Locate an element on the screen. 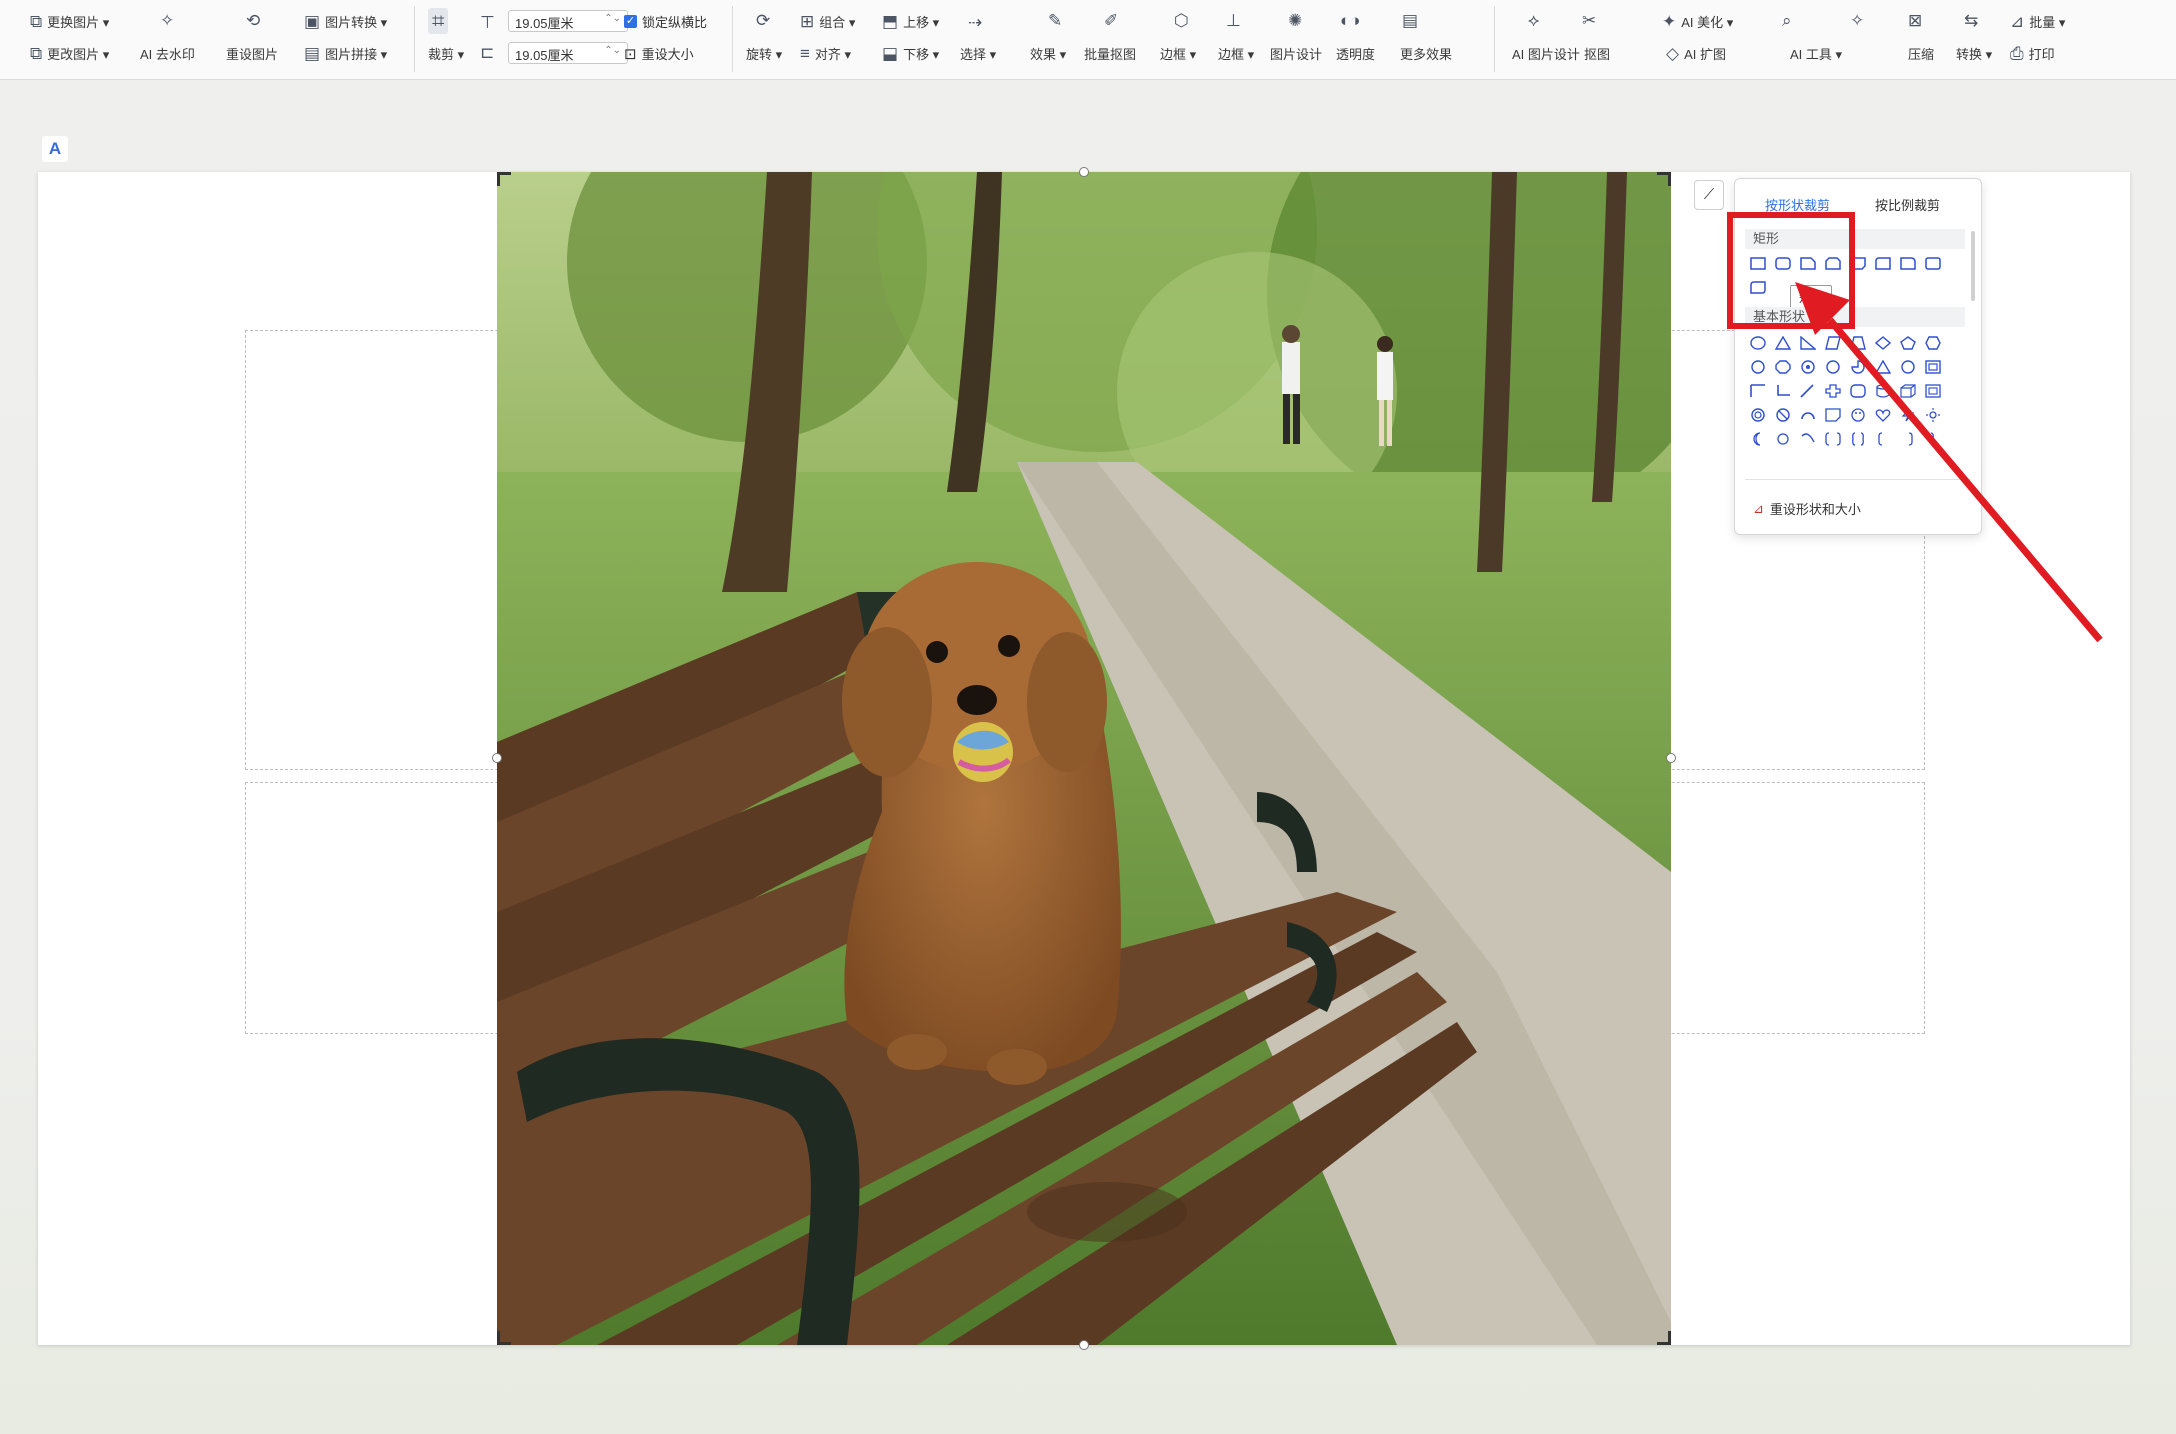 This screenshot has height=1434, width=2176. more-effects-button: 更多效果 is located at coordinates (1426, 53).